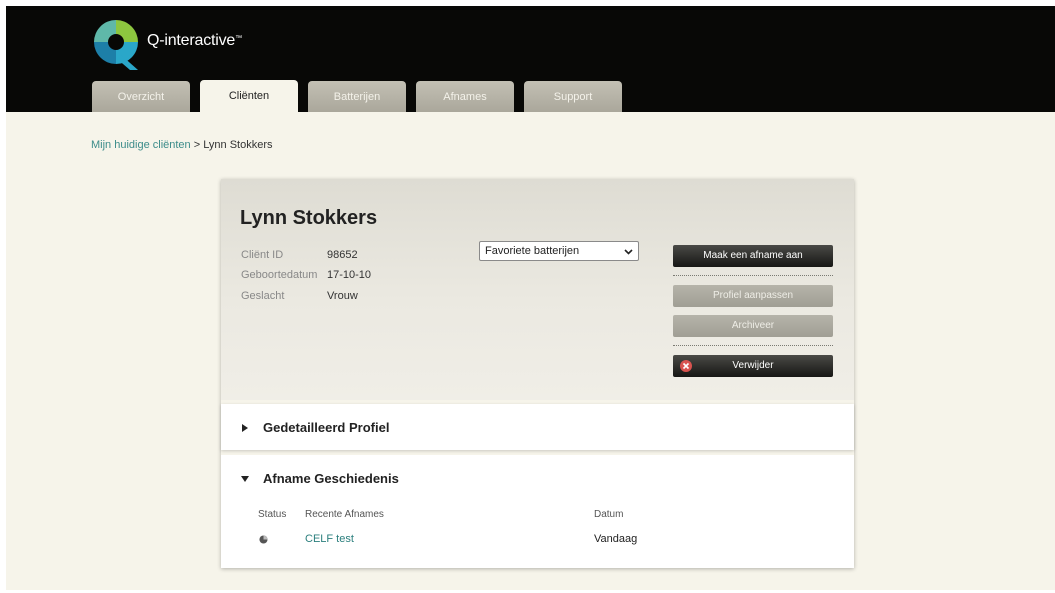  I want to click on chevron-down-icon, so click(628, 252).